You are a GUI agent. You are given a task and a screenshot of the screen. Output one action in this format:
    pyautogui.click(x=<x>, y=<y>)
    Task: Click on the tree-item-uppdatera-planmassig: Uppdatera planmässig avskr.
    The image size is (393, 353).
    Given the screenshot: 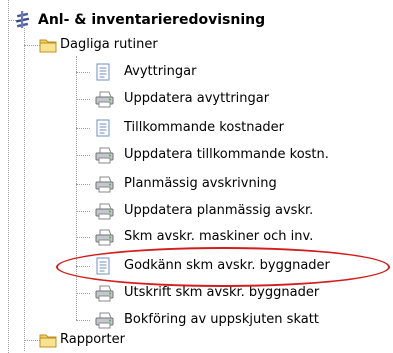 What is the action you would take?
    pyautogui.click(x=204, y=211)
    